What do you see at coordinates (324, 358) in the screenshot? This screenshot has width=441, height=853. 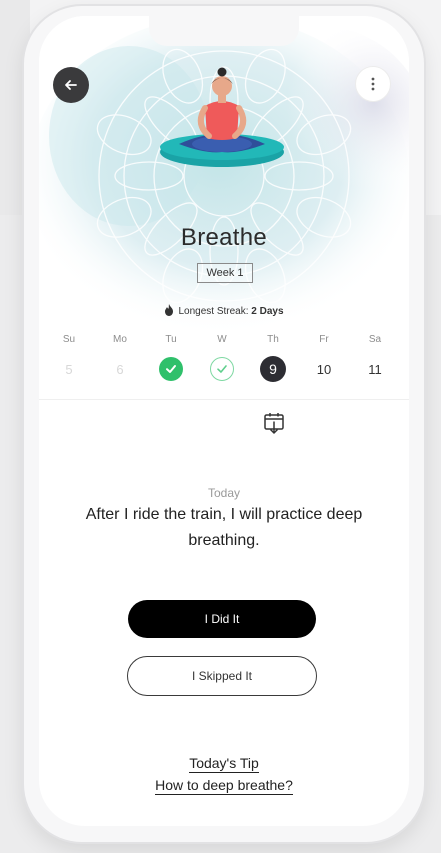 I see `day-friday: Fr 10` at bounding box center [324, 358].